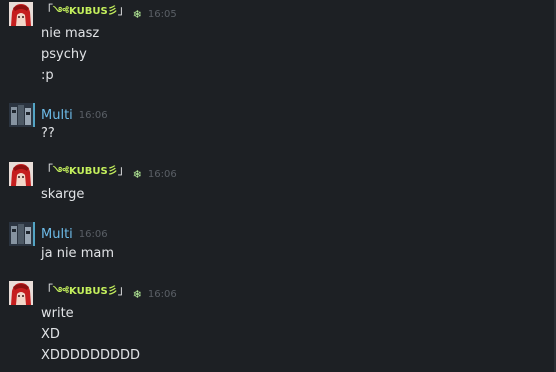  What do you see at coordinates (123, 290) in the screenshot?
I see `name-bracket-right: 」` at bounding box center [123, 290].